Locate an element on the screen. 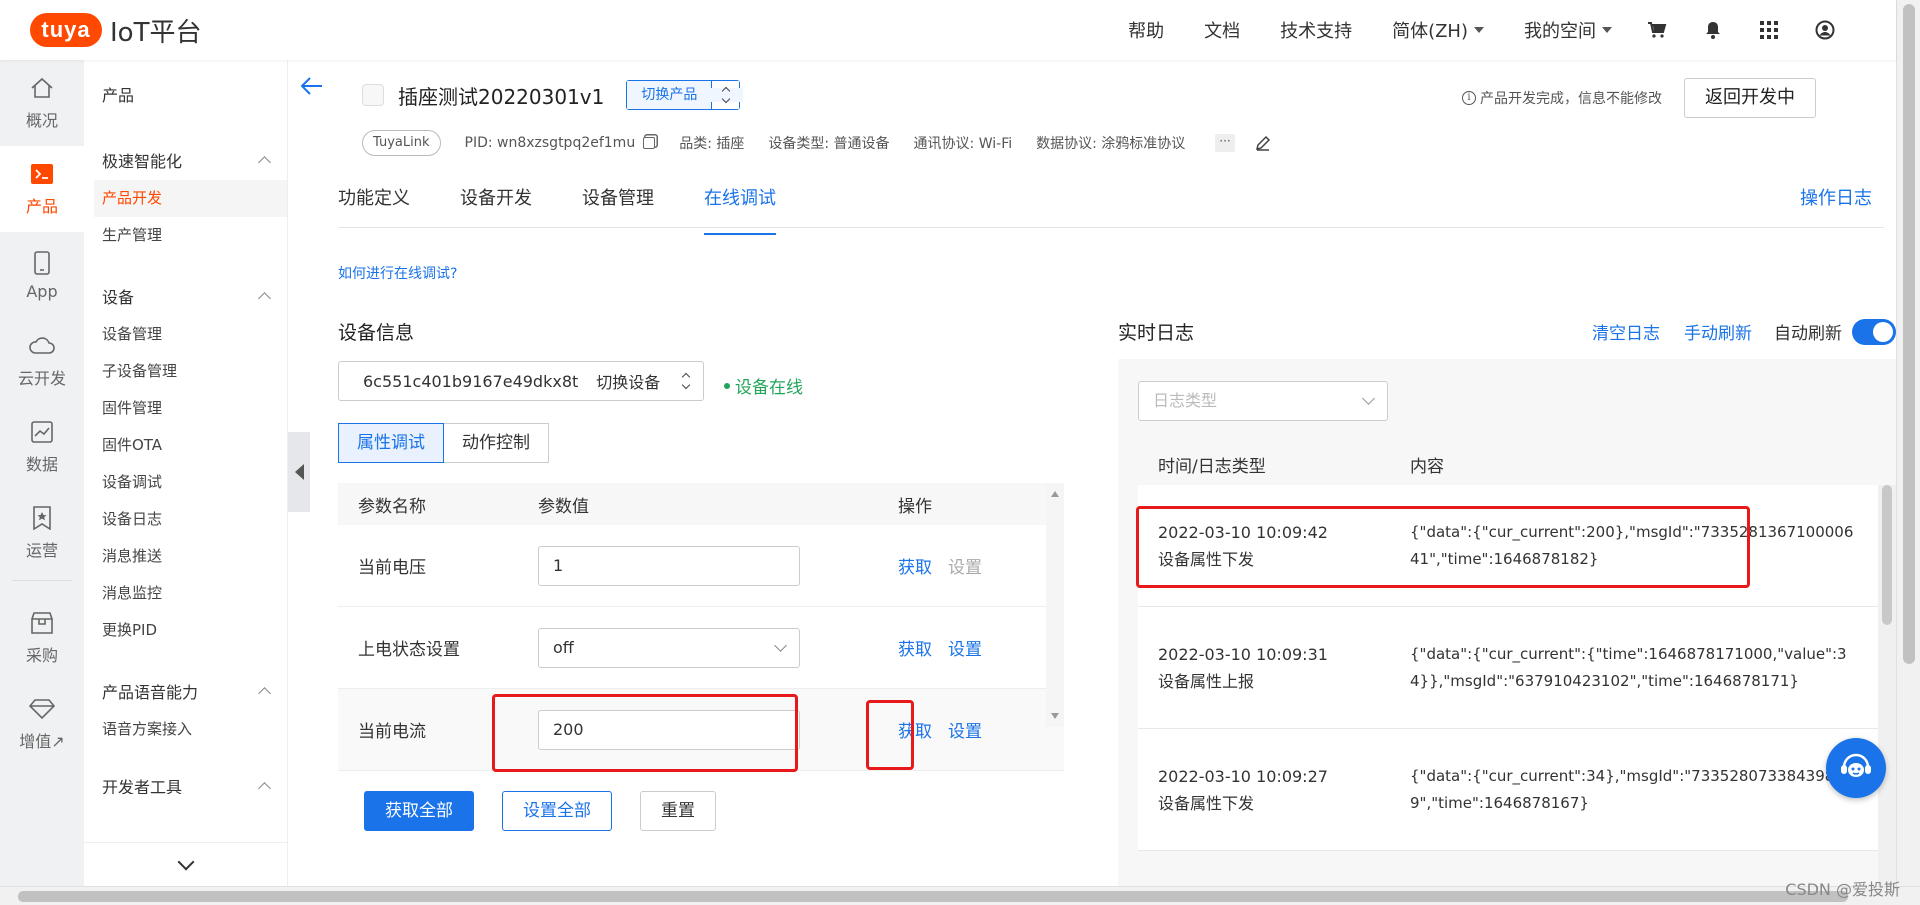  sidebar-item-message-monitor: 消息监控 is located at coordinates (185, 593).